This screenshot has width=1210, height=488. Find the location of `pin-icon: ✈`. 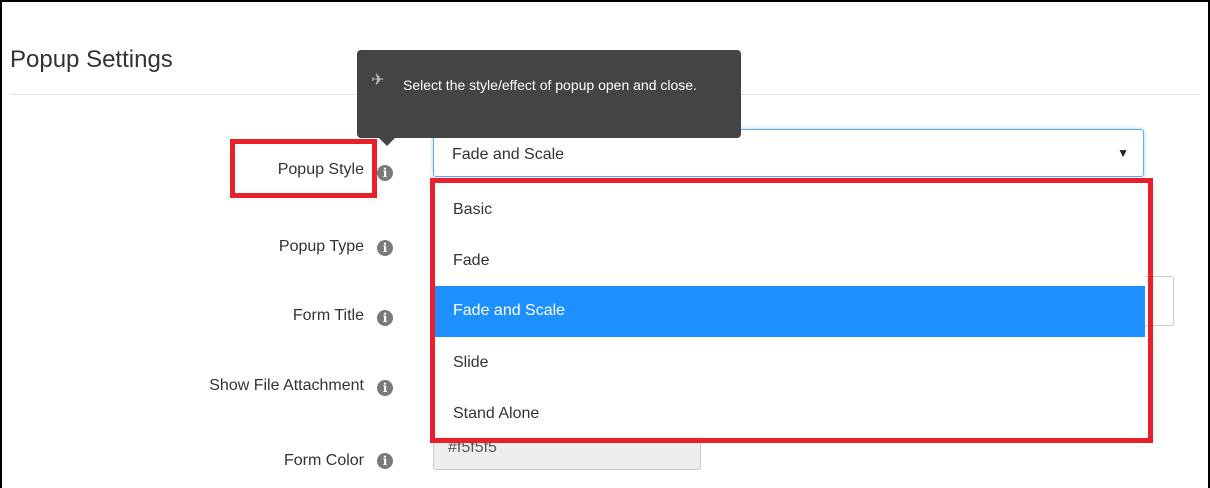

pin-icon: ✈ is located at coordinates (378, 80).